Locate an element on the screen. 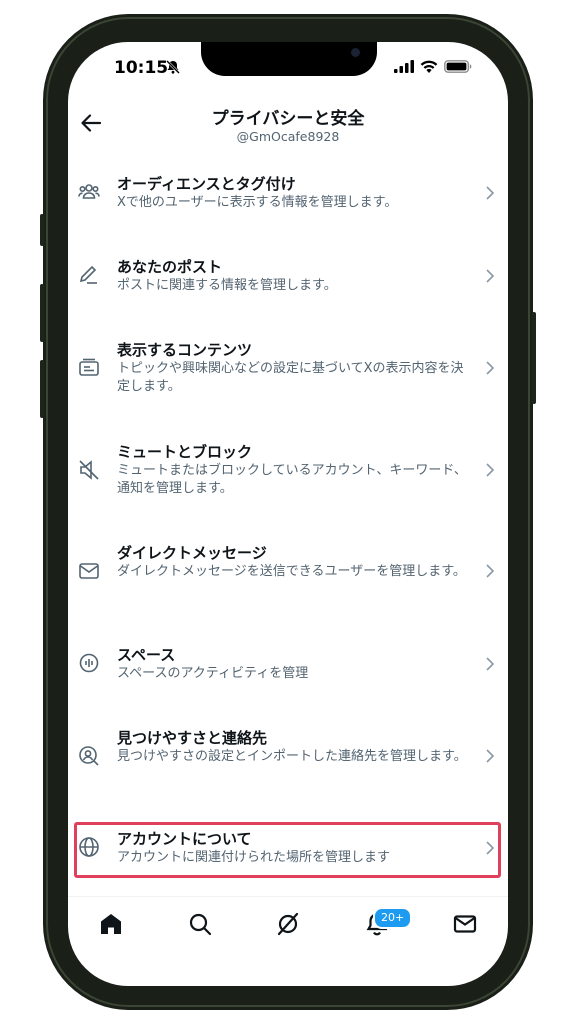 This screenshot has height=1024, width=576. item-text: 見つけやすさと連絡先 見つけやすさの設定とインポートした連絡先を管理します。 is located at coordinates (293, 747).